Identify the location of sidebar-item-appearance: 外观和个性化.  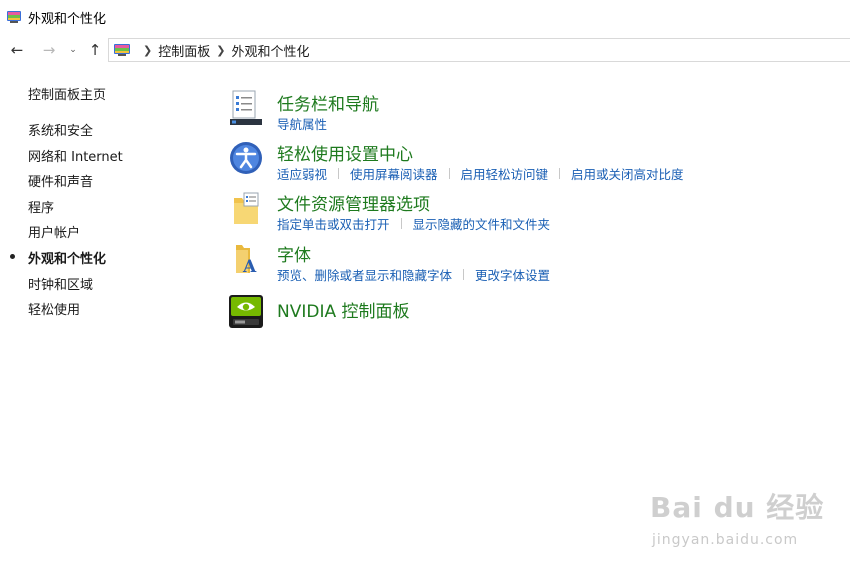
(67, 257).